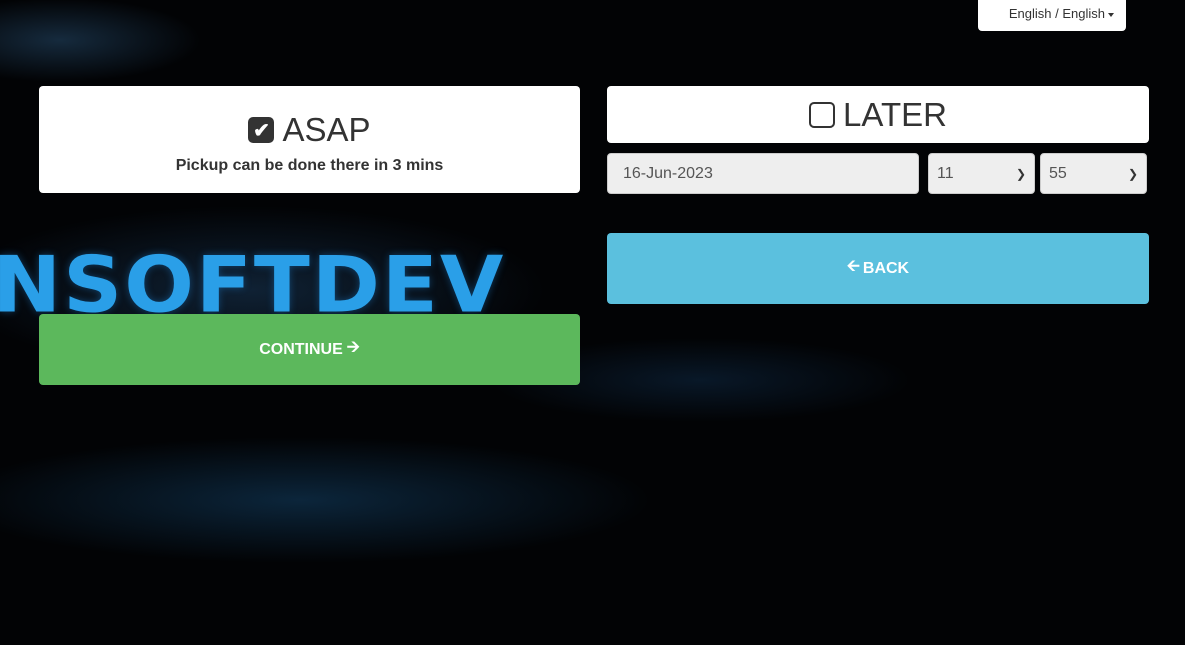 The width and height of the screenshot is (1185, 645). I want to click on arrow-right-icon: 🡪, so click(353, 347).